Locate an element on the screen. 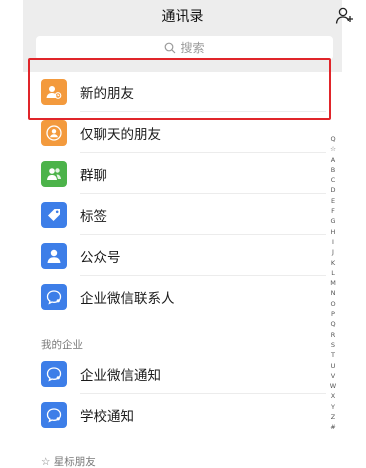  index-letter: O is located at coordinates (332, 304).